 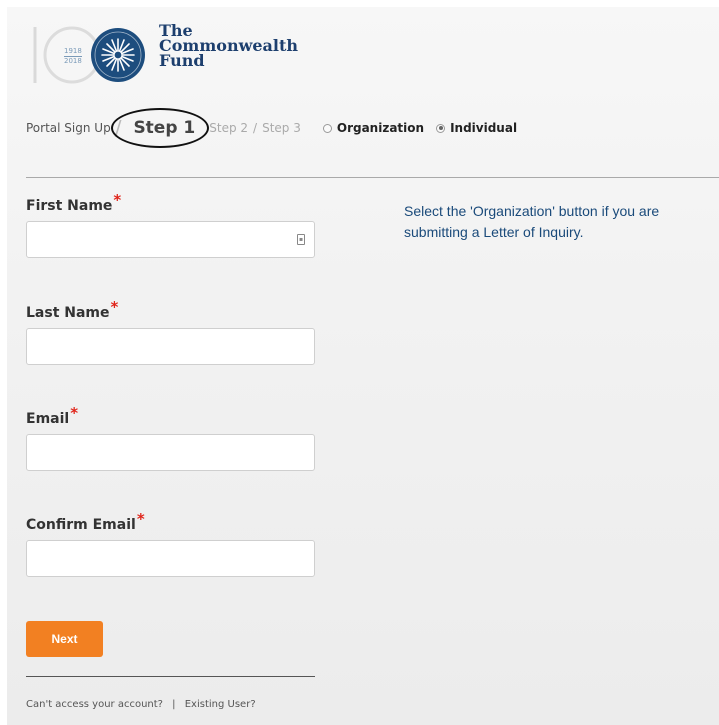 What do you see at coordinates (170, 452) in the screenshot?
I see `email-input` at bounding box center [170, 452].